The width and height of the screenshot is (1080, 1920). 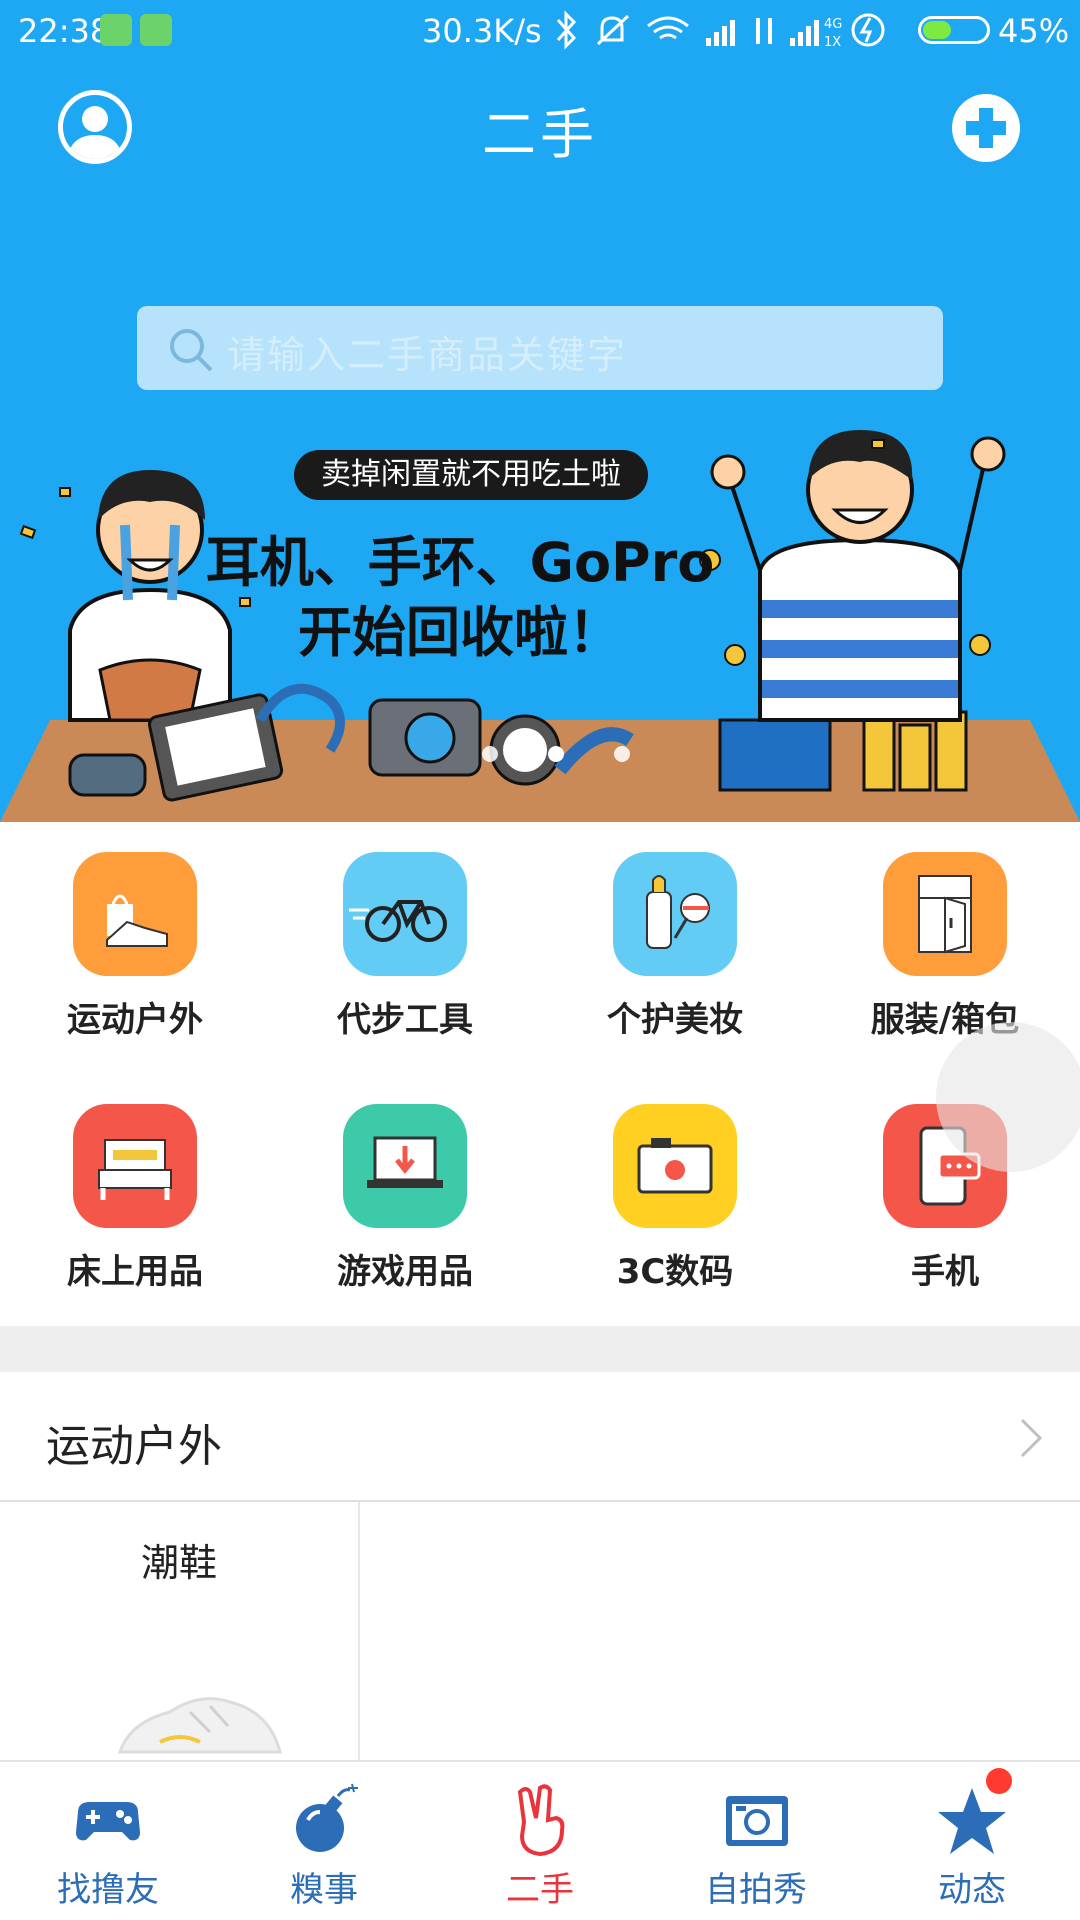 I want to click on status-time: 22:38, so click(x=64, y=31).